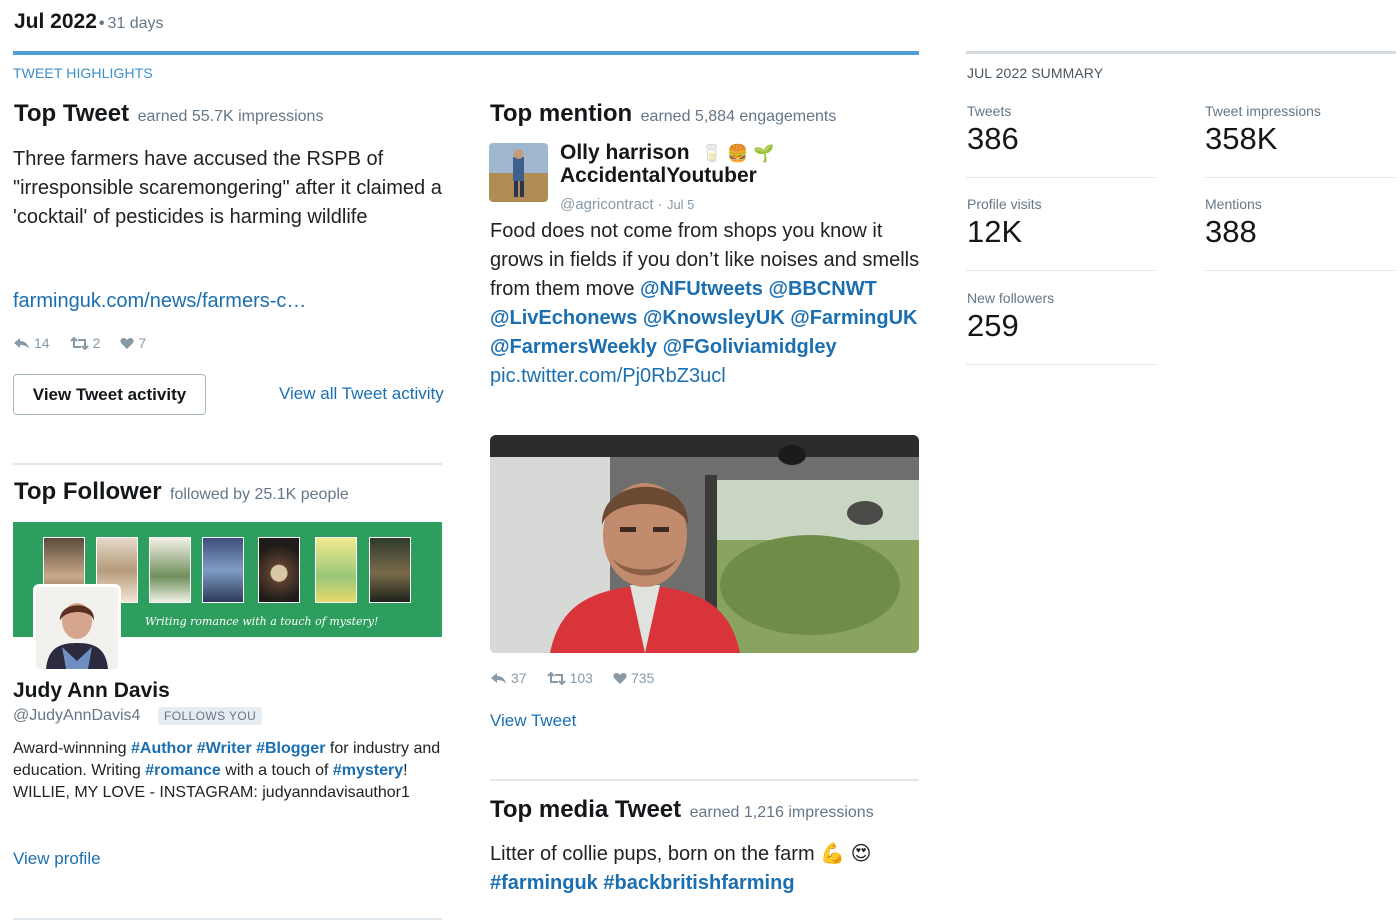 The image size is (1400, 922). What do you see at coordinates (230, 116) in the screenshot?
I see `top-tweet-subtitle: earned 55.7K impressions` at bounding box center [230, 116].